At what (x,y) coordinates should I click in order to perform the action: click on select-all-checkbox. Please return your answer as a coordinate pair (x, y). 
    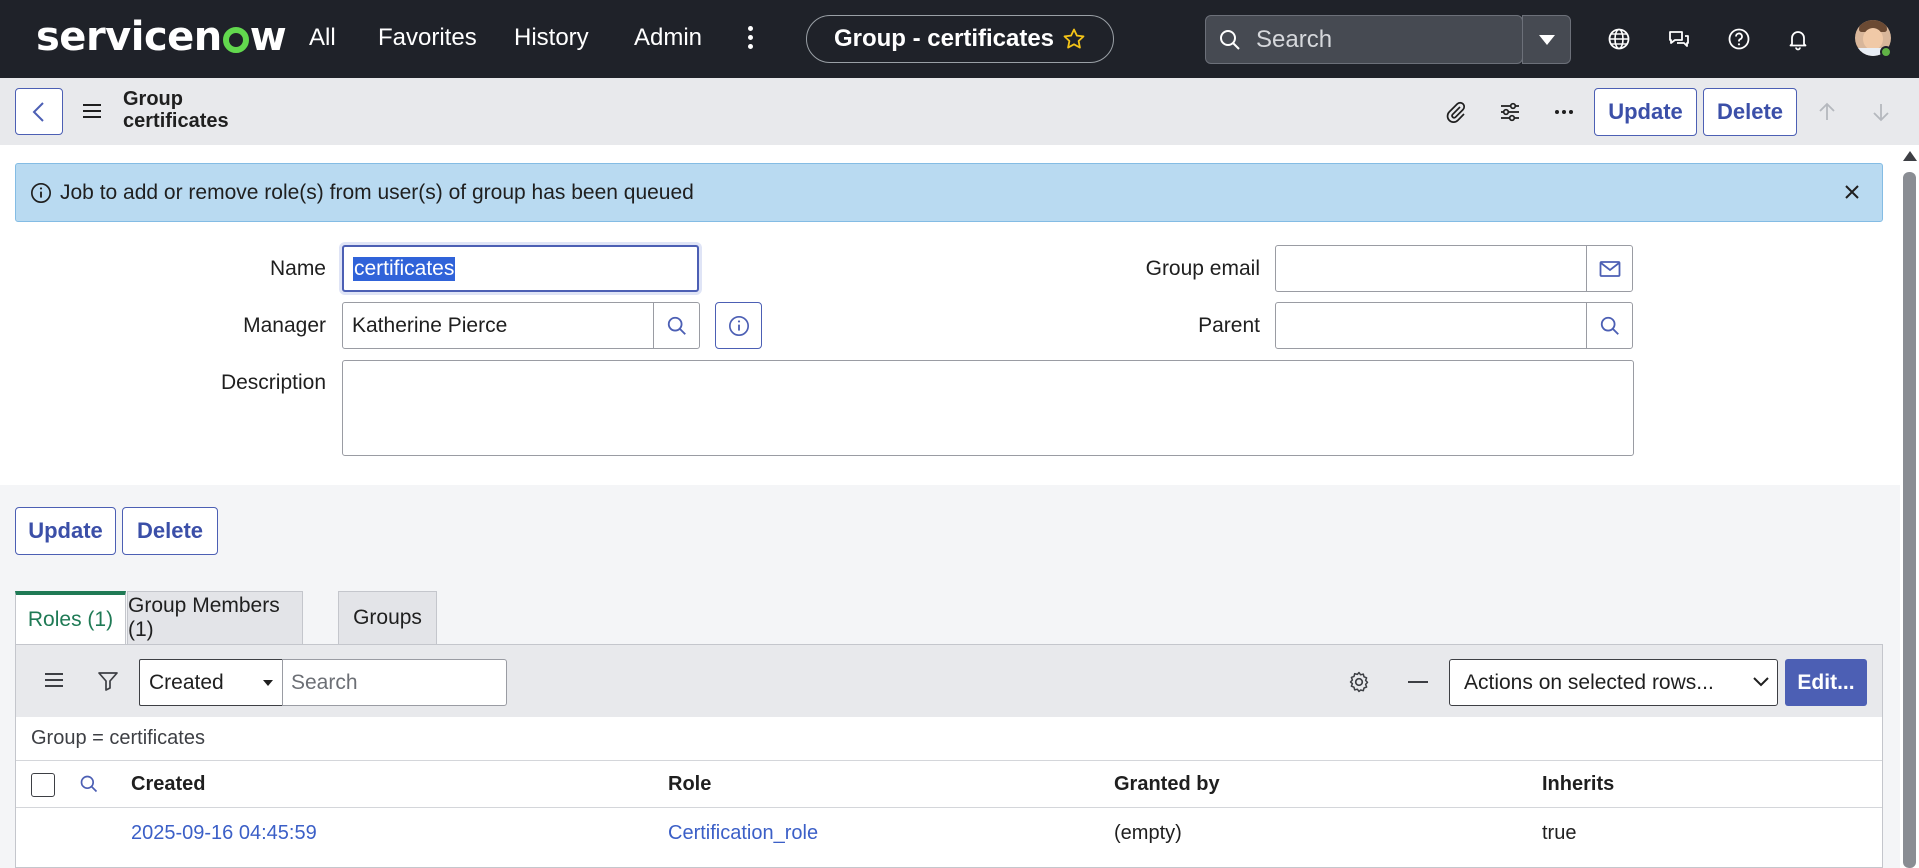
    Looking at the image, I should click on (43, 785).